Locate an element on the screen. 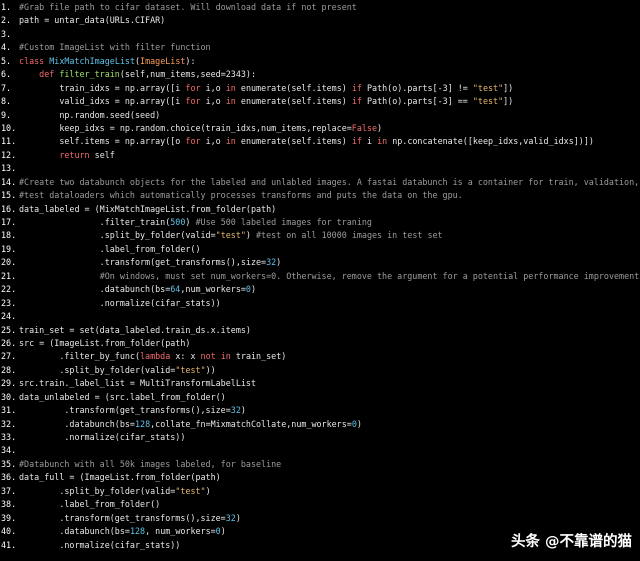 The width and height of the screenshot is (640, 561). code-token: filter_train is located at coordinates (89, 74).